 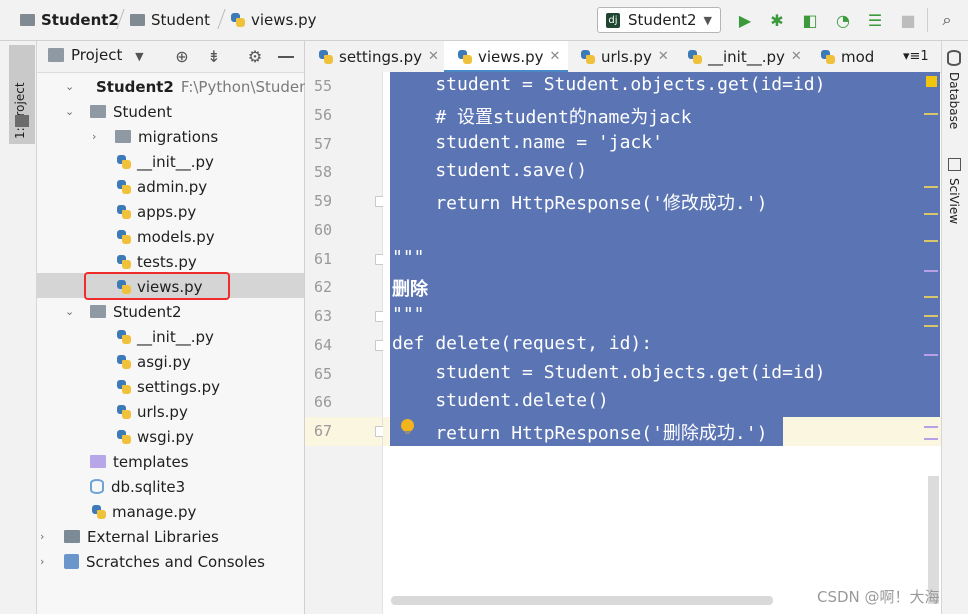 What do you see at coordinates (97, 55) in the screenshot?
I see `project-view-label: Project` at bounding box center [97, 55].